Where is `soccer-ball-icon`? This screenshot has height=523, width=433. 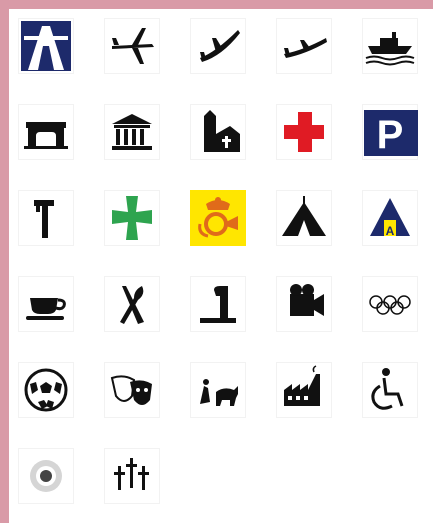 soccer-ball-icon is located at coordinates (46, 390).